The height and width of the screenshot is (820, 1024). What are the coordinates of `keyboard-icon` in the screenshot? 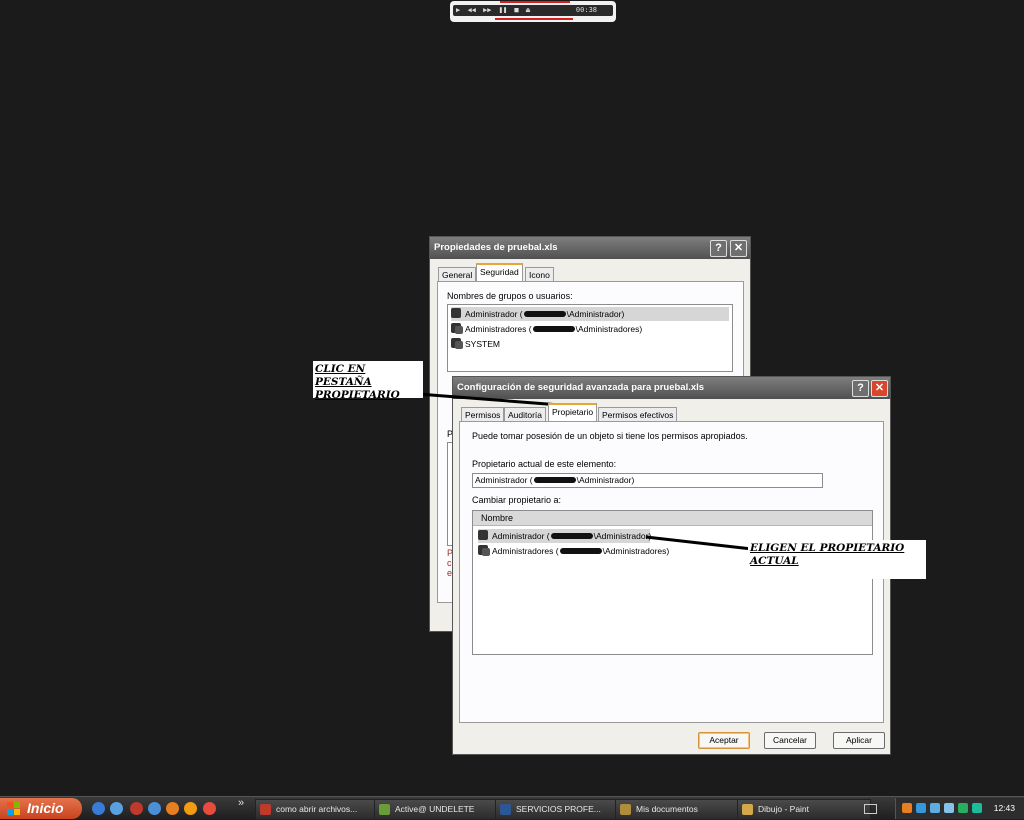 It's located at (870, 809).